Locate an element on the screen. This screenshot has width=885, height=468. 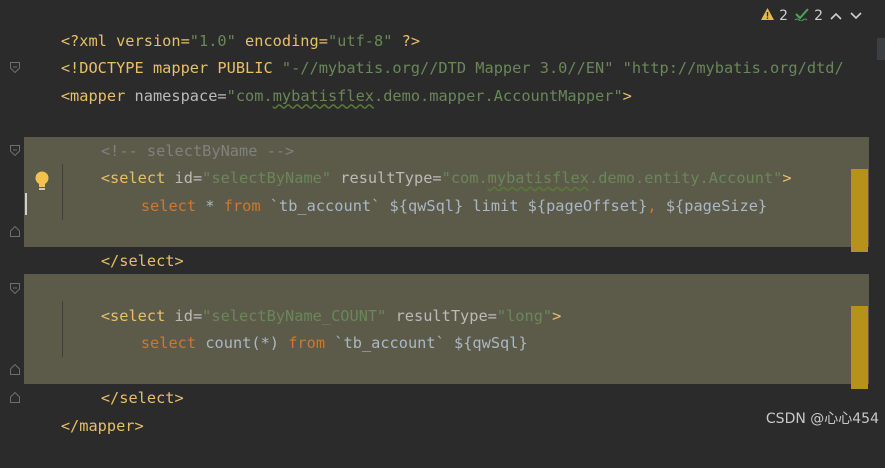
horizontal-scroll-marker is located at coordinates (881, 49).